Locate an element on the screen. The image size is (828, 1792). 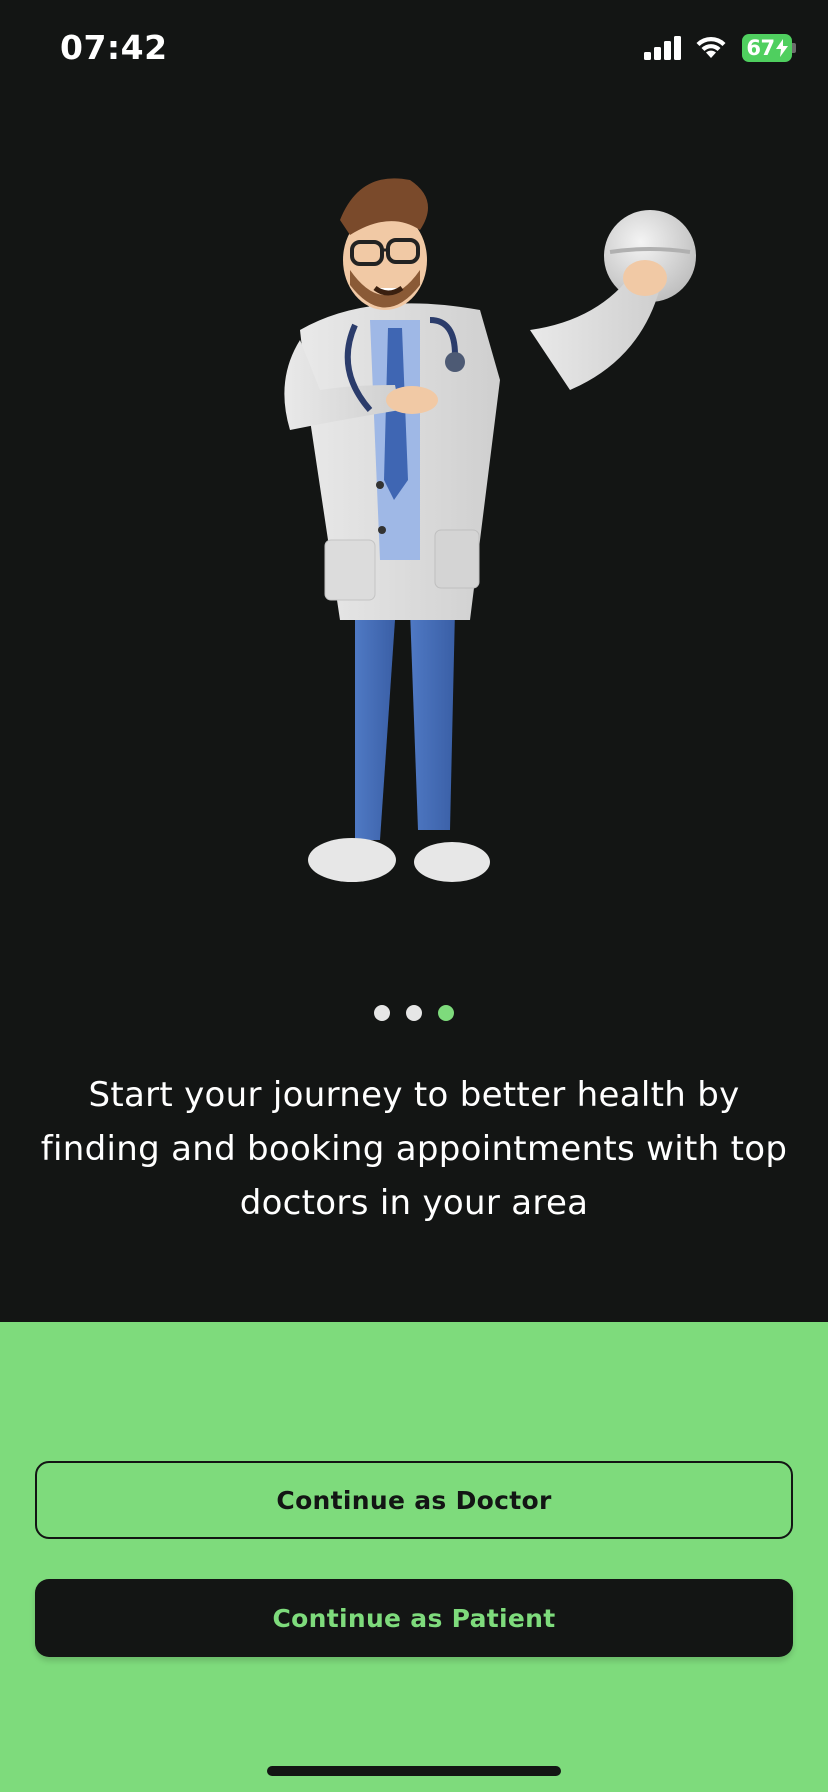
battery-percent: 67 is located at coordinates (760, 48).